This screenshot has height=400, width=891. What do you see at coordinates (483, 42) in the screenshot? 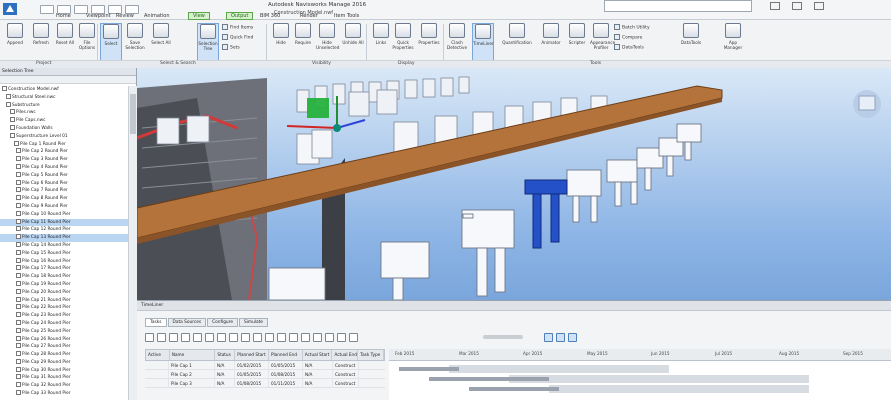
I see `timeliner-button: TimeLiner` at bounding box center [483, 42].